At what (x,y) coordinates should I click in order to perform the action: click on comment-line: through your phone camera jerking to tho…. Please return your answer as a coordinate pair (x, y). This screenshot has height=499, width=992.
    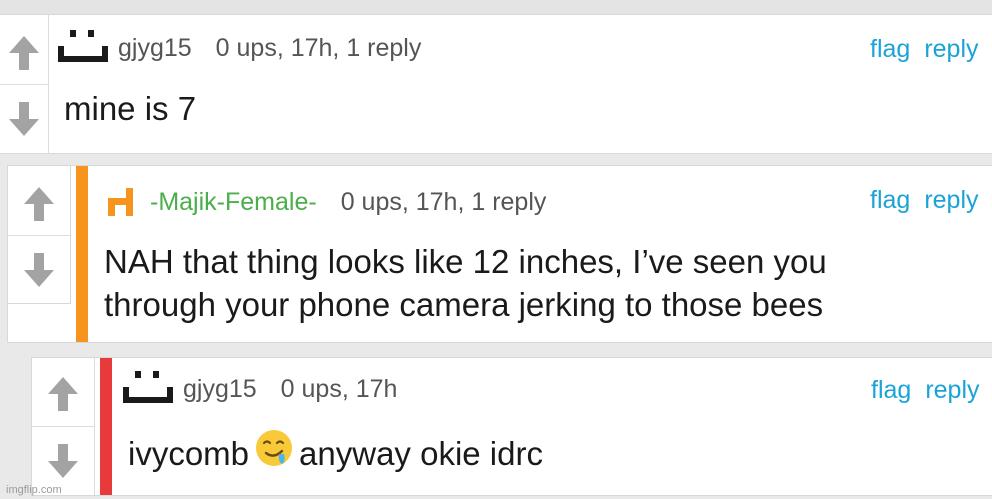
    Looking at the image, I should click on (464, 304).